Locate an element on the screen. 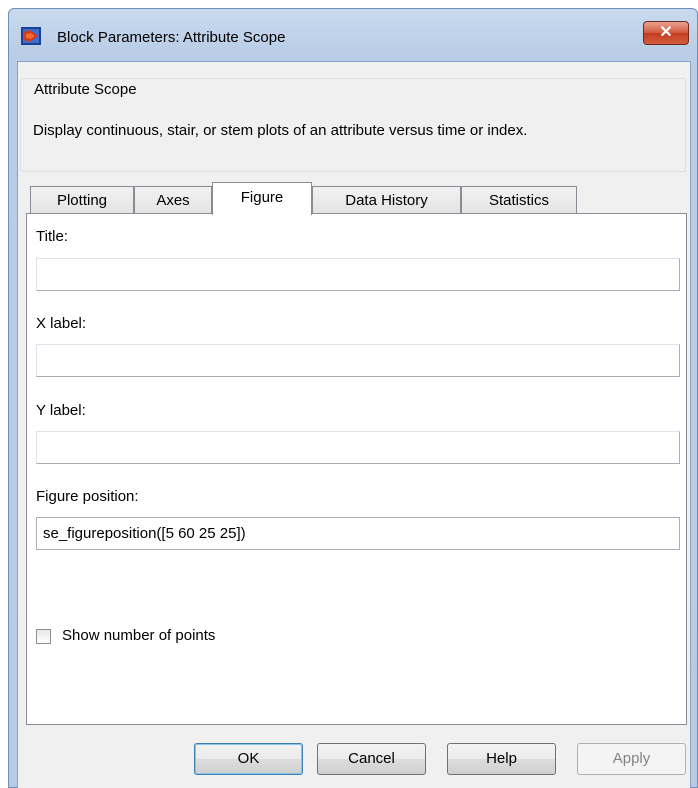 This screenshot has height=788, width=698. tab-axes: Axes is located at coordinates (173, 200).